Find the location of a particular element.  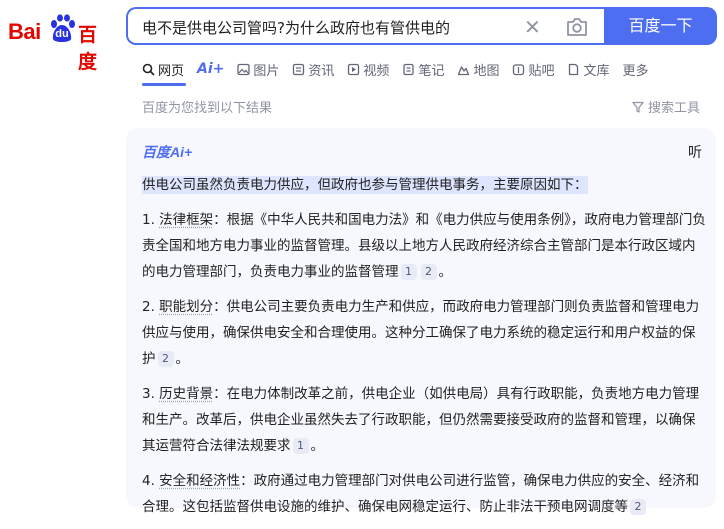

search-tools-button: 搜索工具 is located at coordinates (666, 106).